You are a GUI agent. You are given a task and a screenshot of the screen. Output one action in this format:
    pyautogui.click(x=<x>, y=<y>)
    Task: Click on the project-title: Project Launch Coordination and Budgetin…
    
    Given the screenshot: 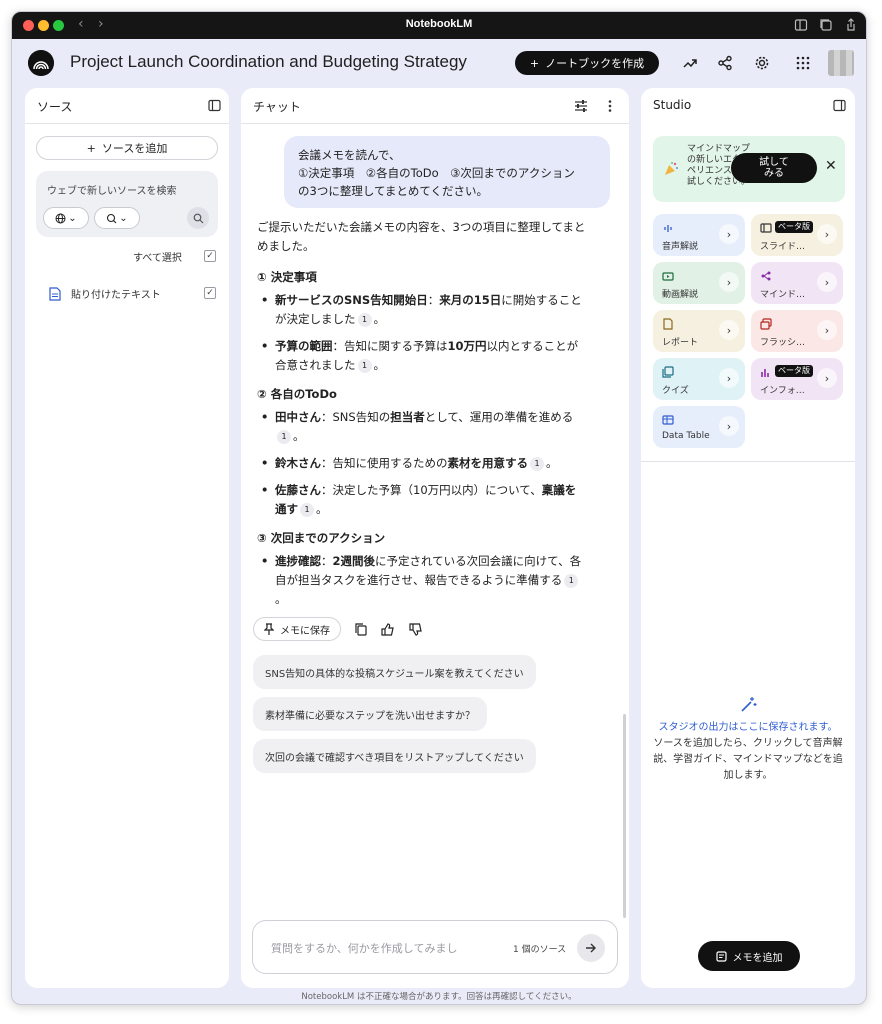 What is the action you would take?
    pyautogui.click(x=268, y=62)
    